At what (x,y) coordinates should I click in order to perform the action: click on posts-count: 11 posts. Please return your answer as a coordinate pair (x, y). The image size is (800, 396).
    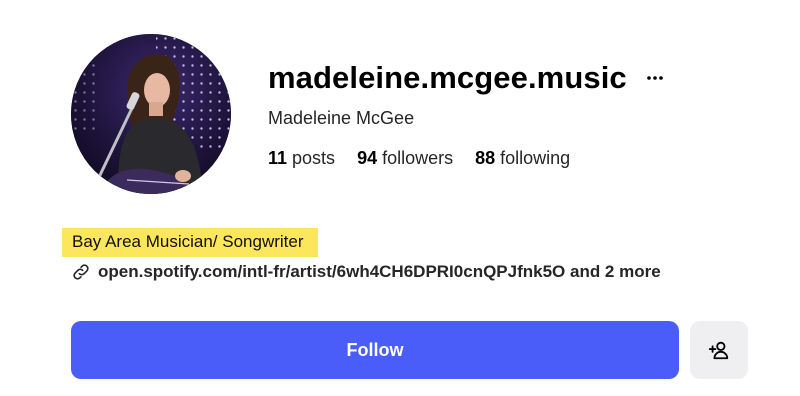
    Looking at the image, I should click on (301, 158).